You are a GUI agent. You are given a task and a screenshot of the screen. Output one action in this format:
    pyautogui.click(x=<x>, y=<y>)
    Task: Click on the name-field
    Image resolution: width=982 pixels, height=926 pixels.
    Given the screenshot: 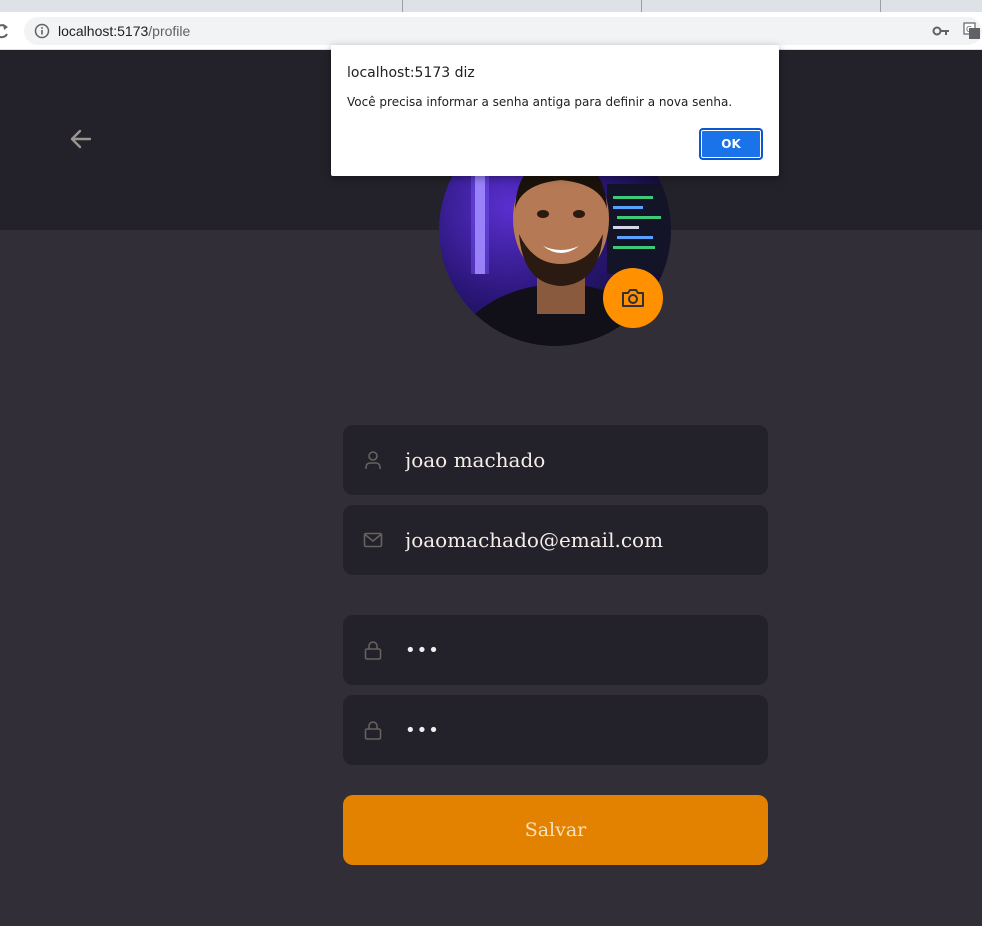 What is the action you would take?
    pyautogui.click(x=555, y=460)
    